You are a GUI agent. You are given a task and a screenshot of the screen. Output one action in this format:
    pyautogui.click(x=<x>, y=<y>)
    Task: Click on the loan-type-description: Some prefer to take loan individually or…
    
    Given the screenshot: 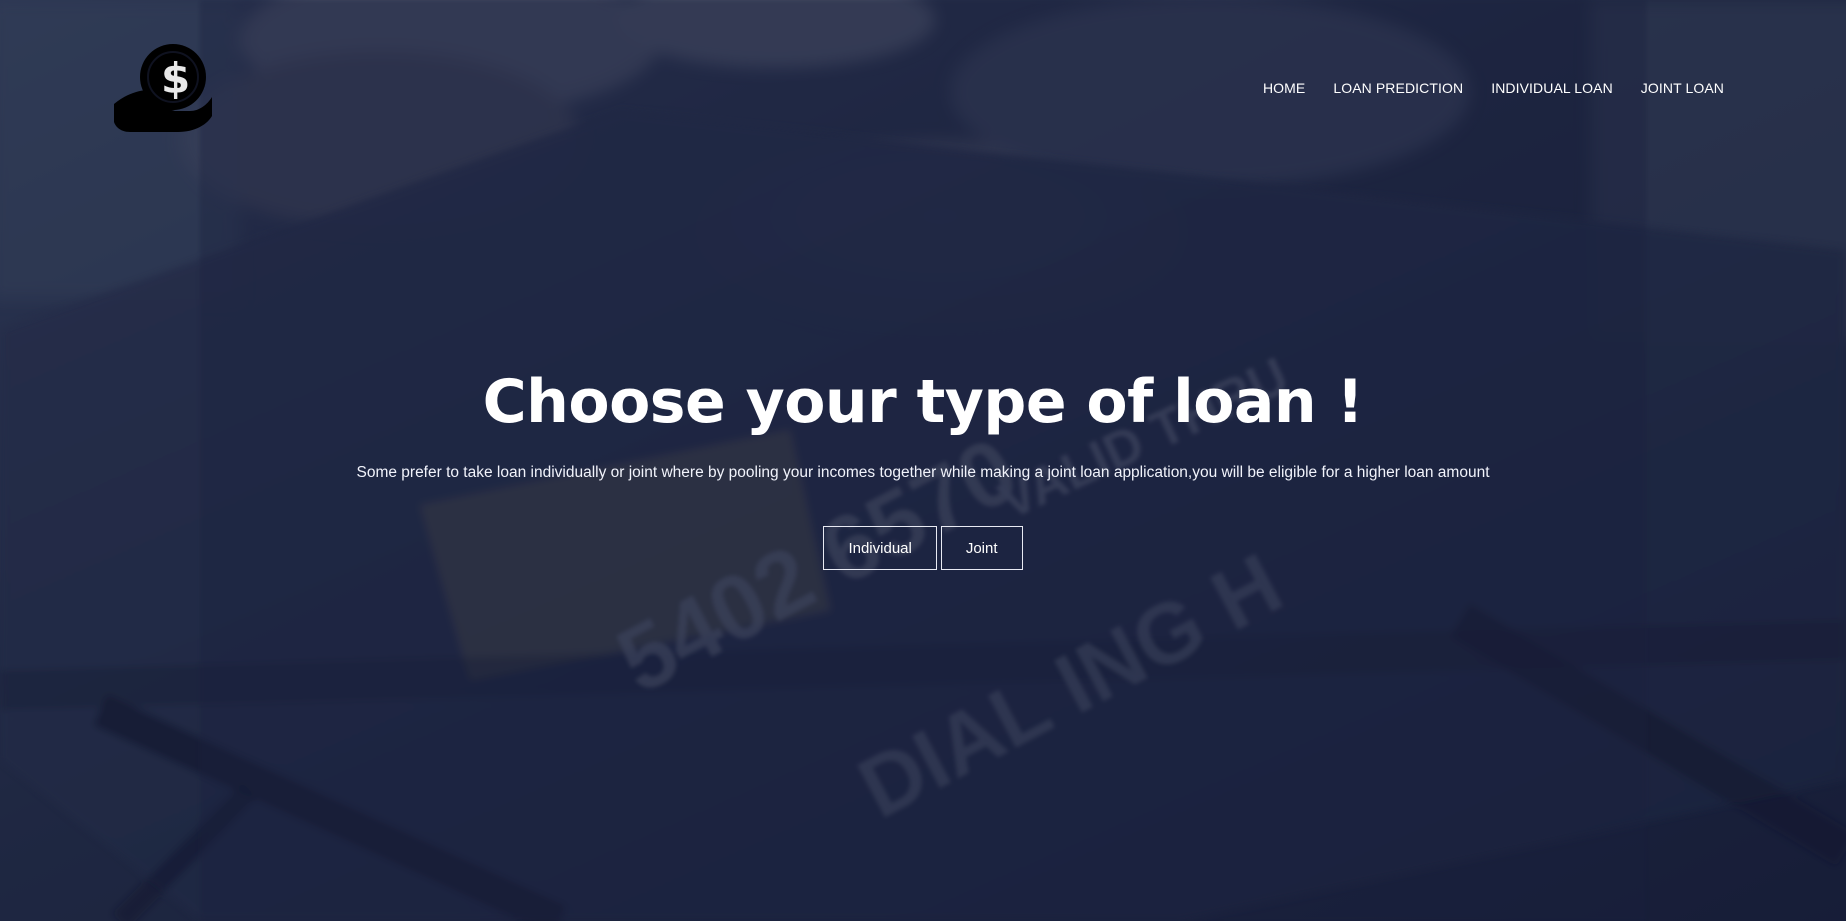 What is the action you would take?
    pyautogui.click(x=923, y=472)
    